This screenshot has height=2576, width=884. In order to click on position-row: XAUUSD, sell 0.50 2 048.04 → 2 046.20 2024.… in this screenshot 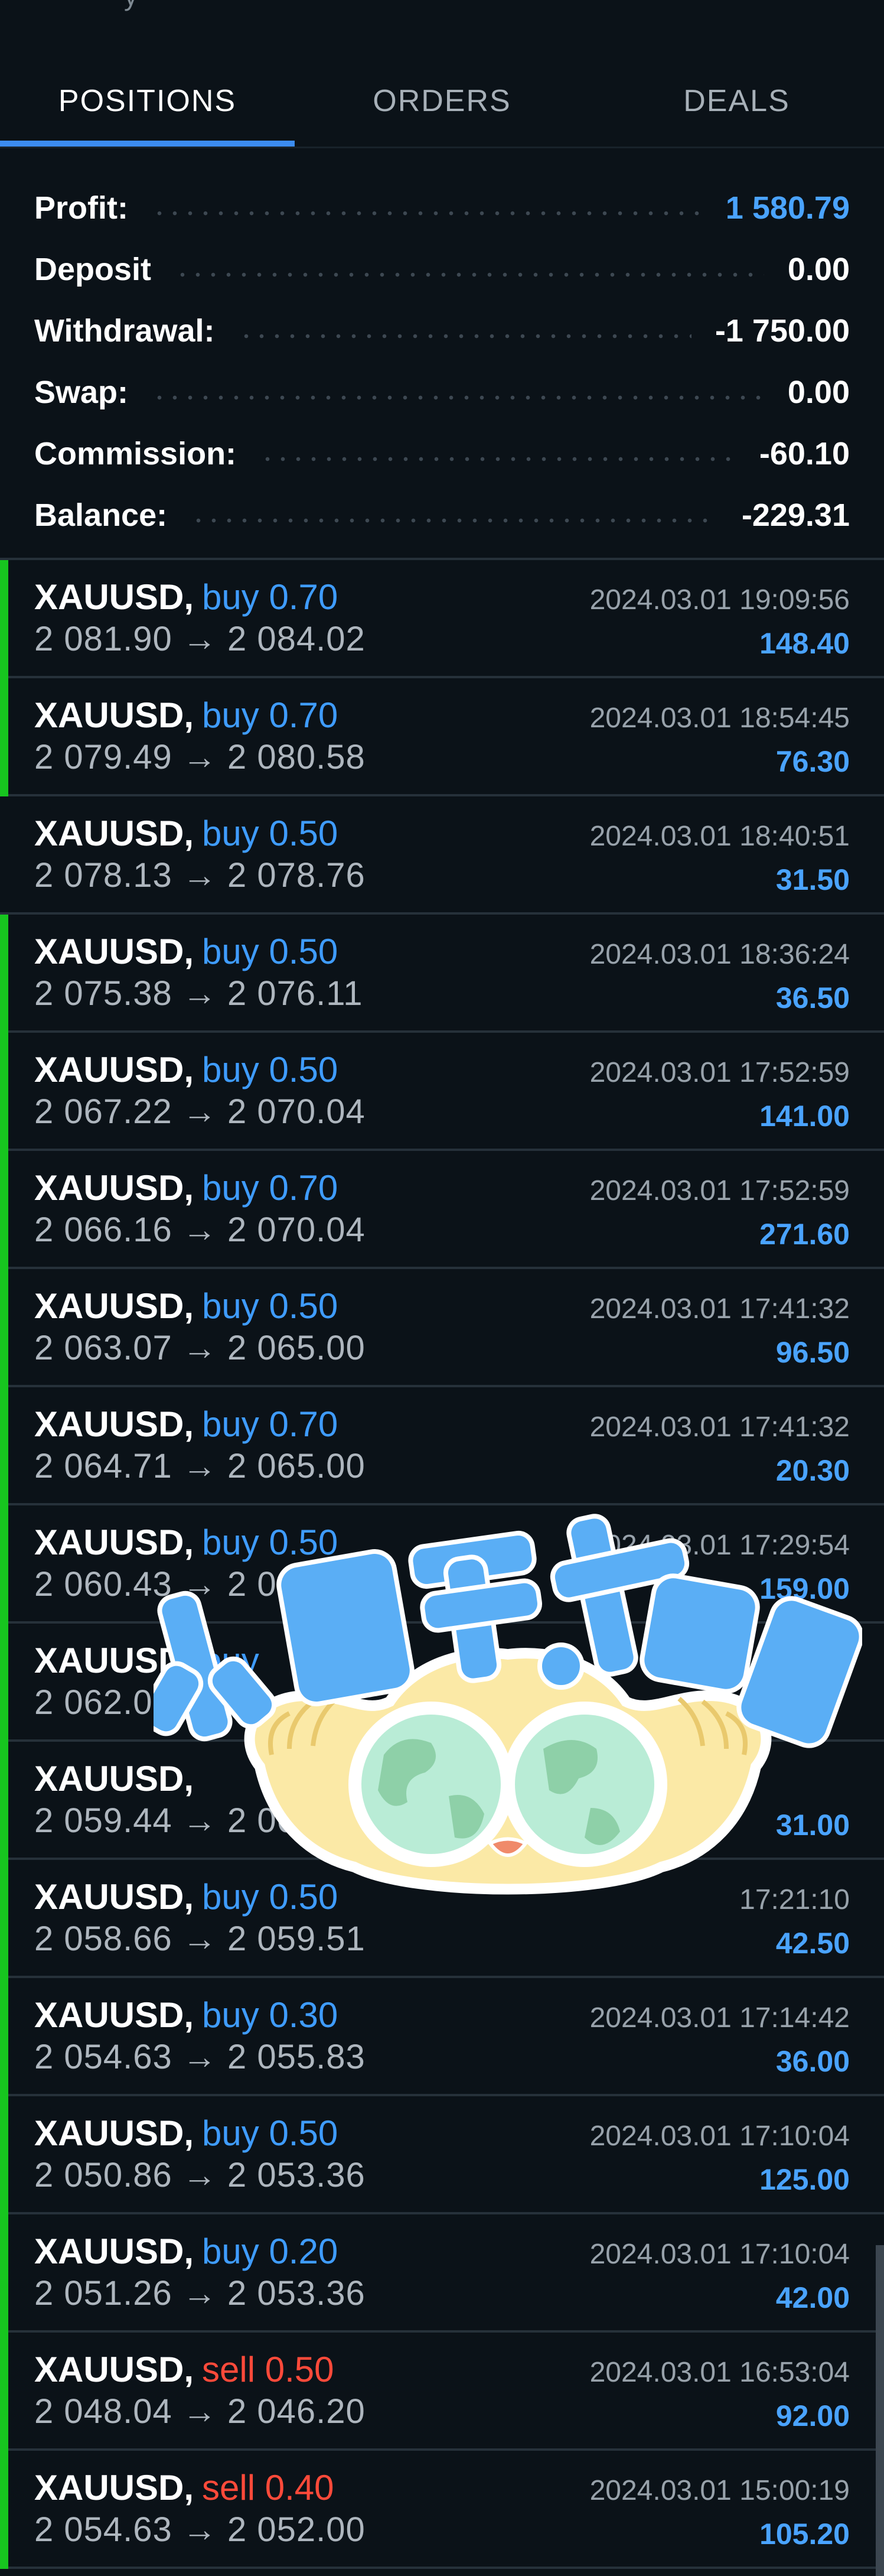, I will do `click(442, 2392)`.